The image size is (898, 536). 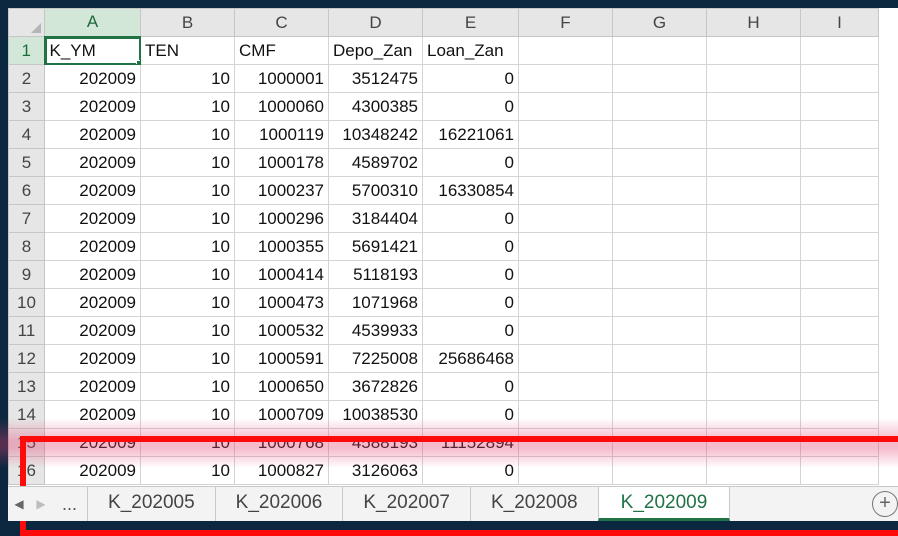 What do you see at coordinates (26, 134) in the screenshot?
I see `row-header: 4` at bounding box center [26, 134].